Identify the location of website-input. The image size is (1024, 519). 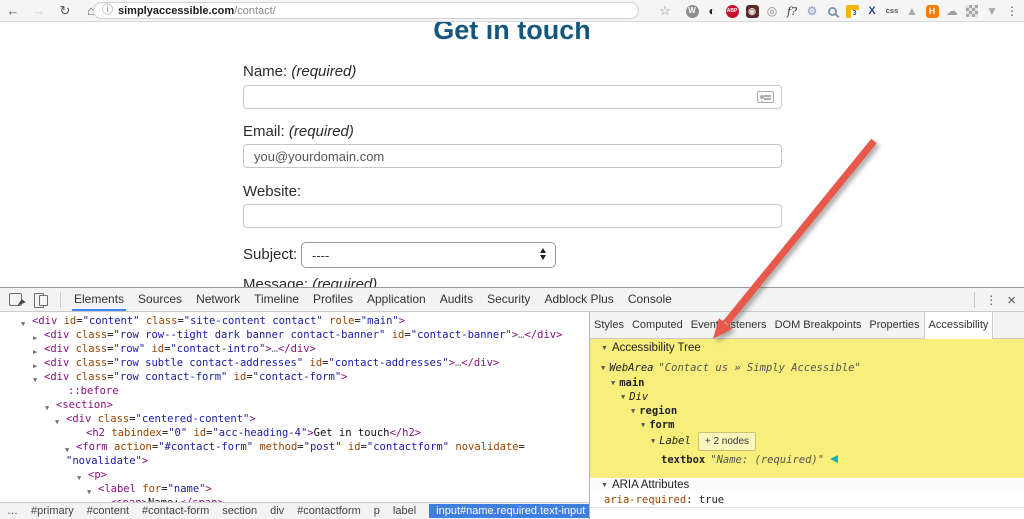
(512, 216).